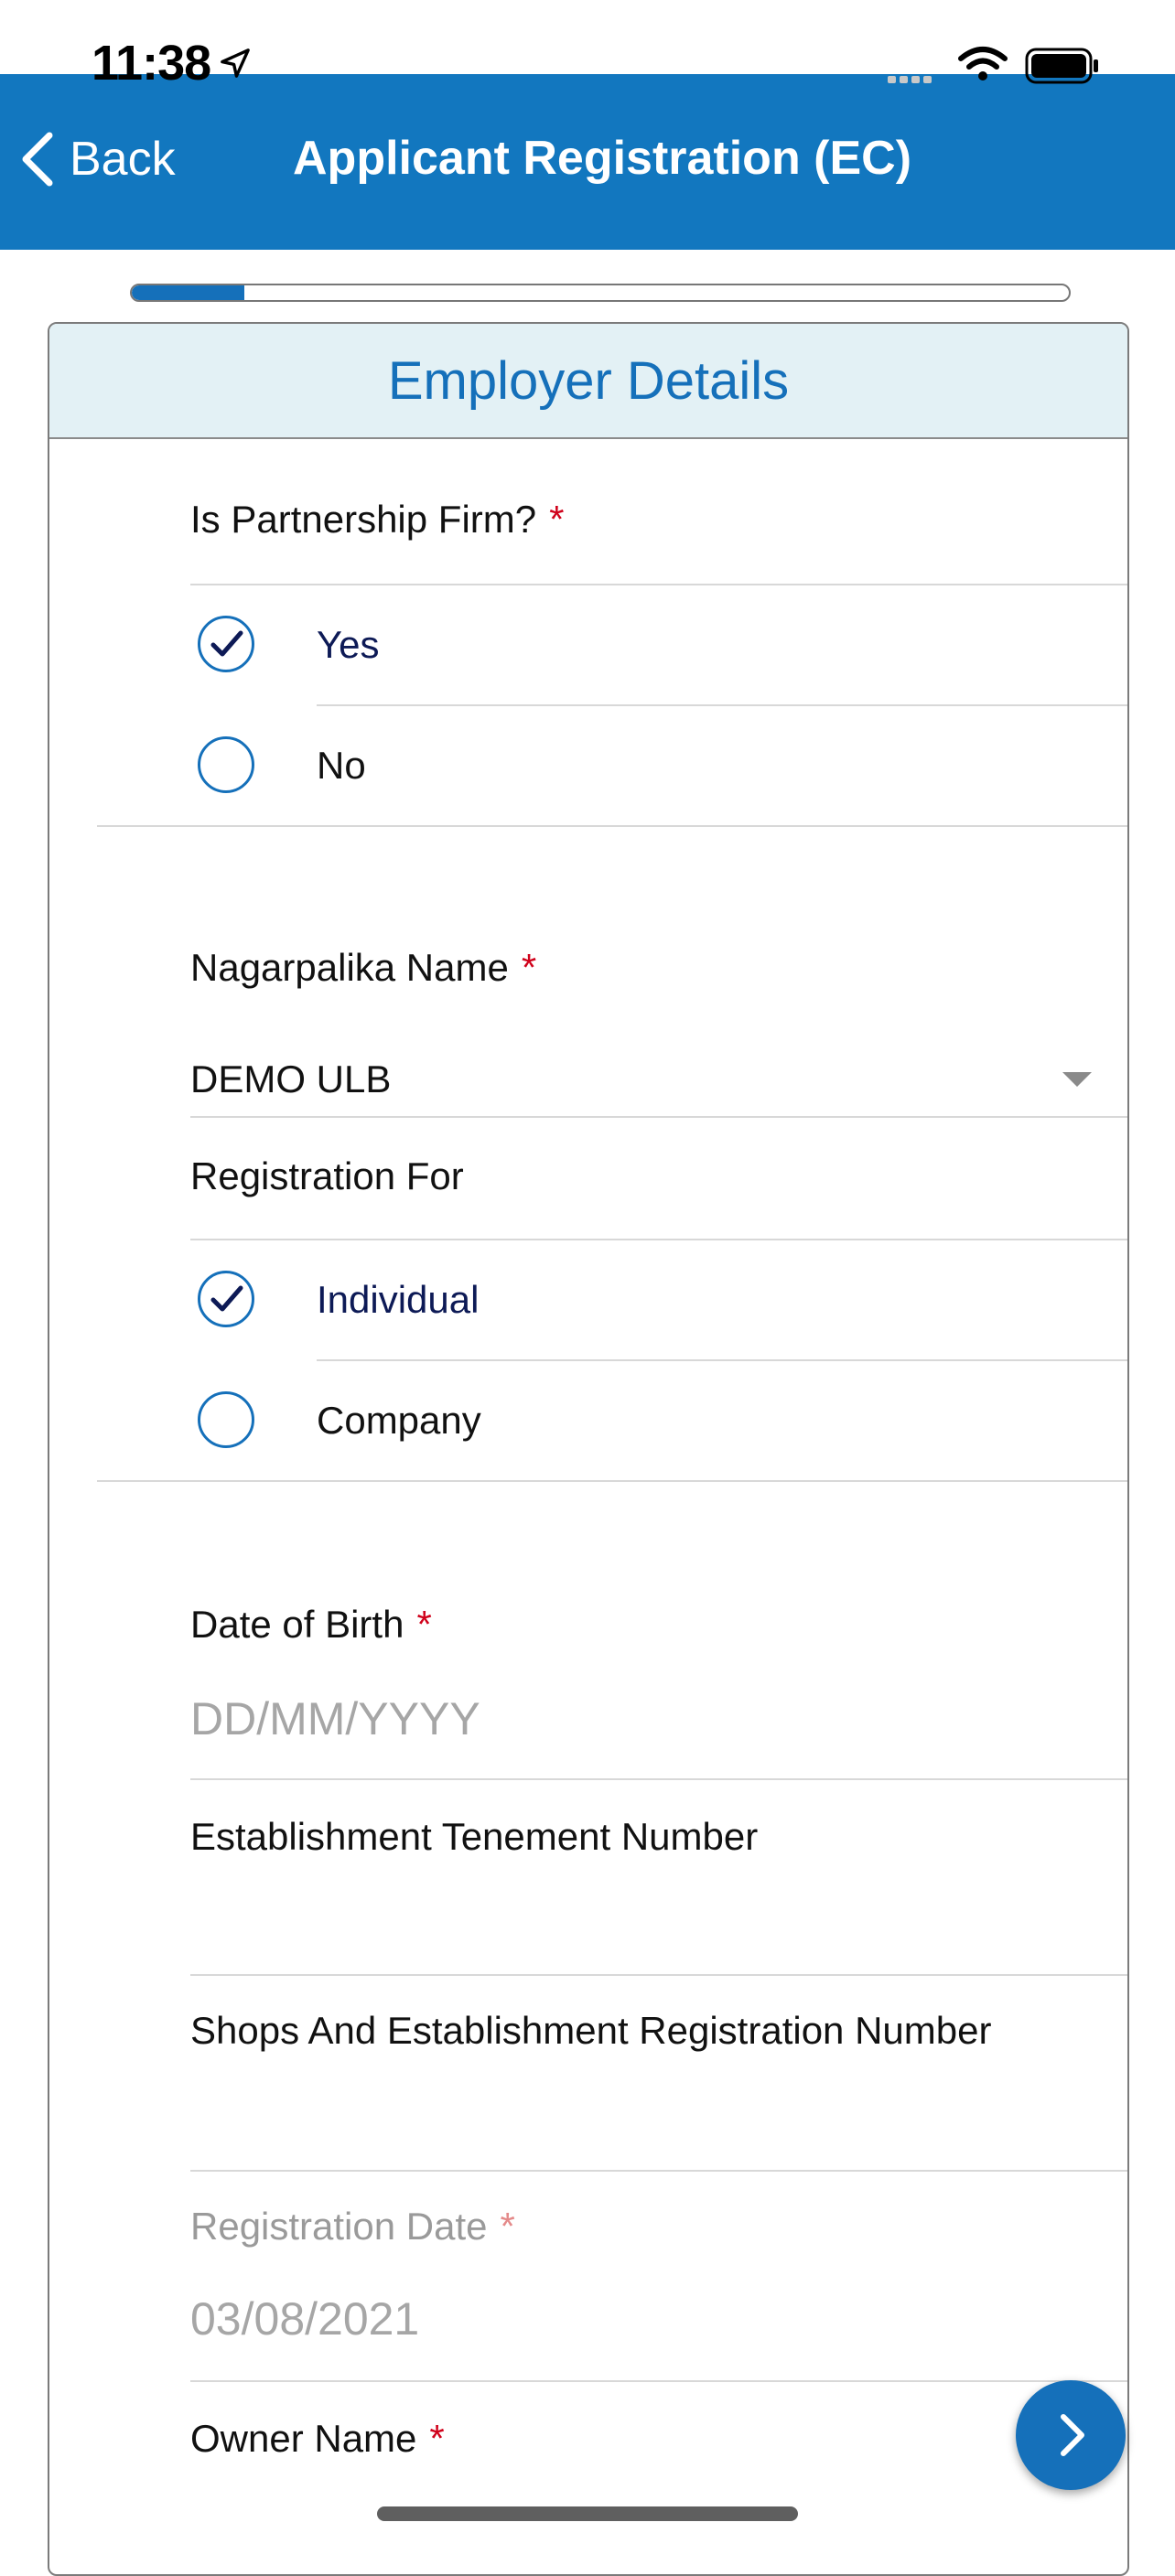 The image size is (1175, 2576). What do you see at coordinates (235, 63) in the screenshot?
I see `location-arrow-icon` at bounding box center [235, 63].